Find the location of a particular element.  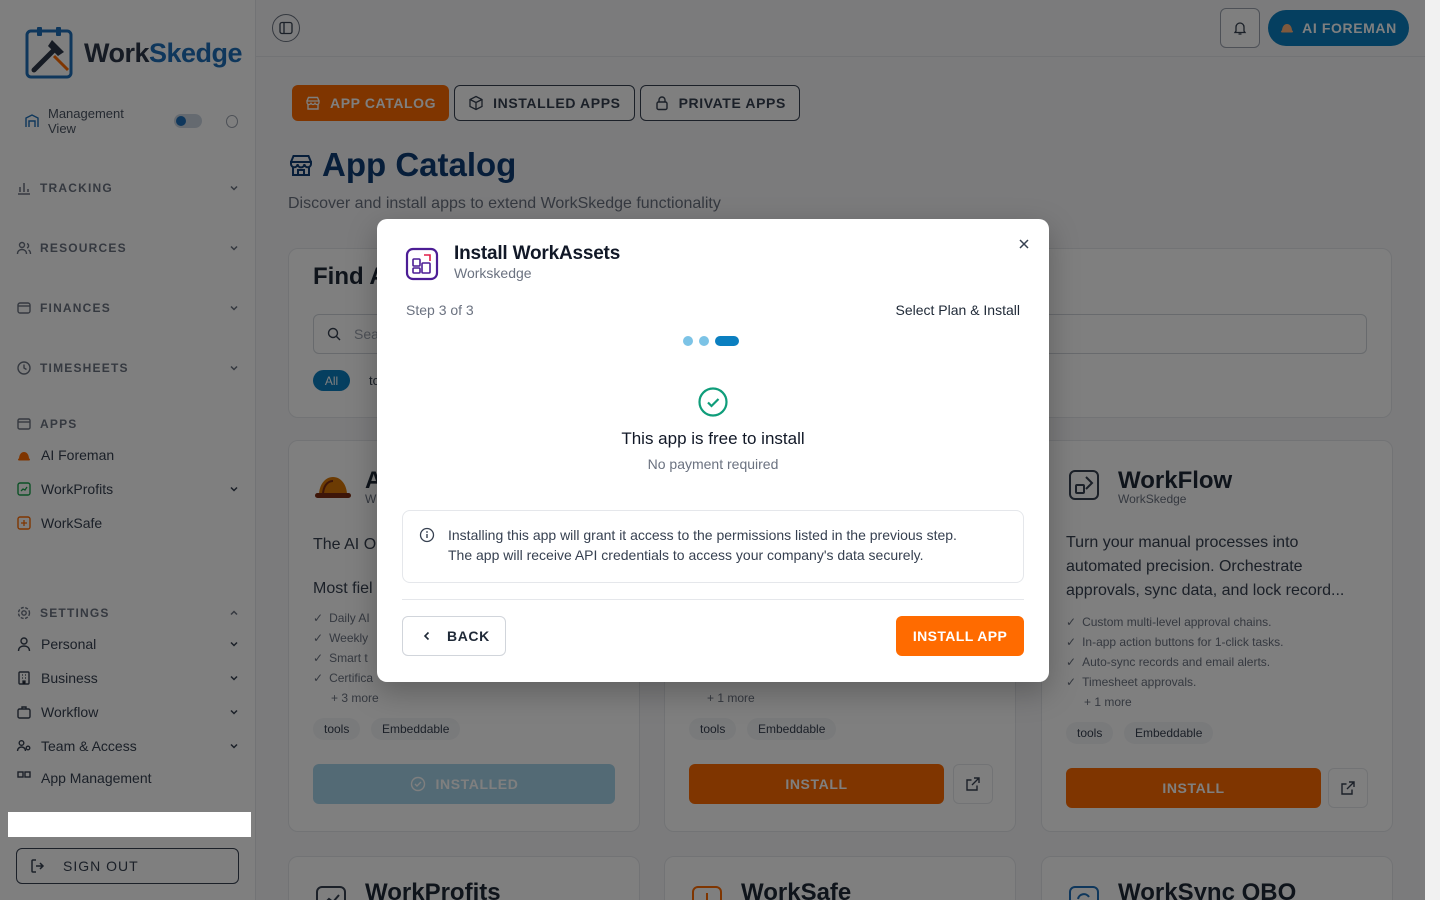

back-button: BACK is located at coordinates (454, 636).